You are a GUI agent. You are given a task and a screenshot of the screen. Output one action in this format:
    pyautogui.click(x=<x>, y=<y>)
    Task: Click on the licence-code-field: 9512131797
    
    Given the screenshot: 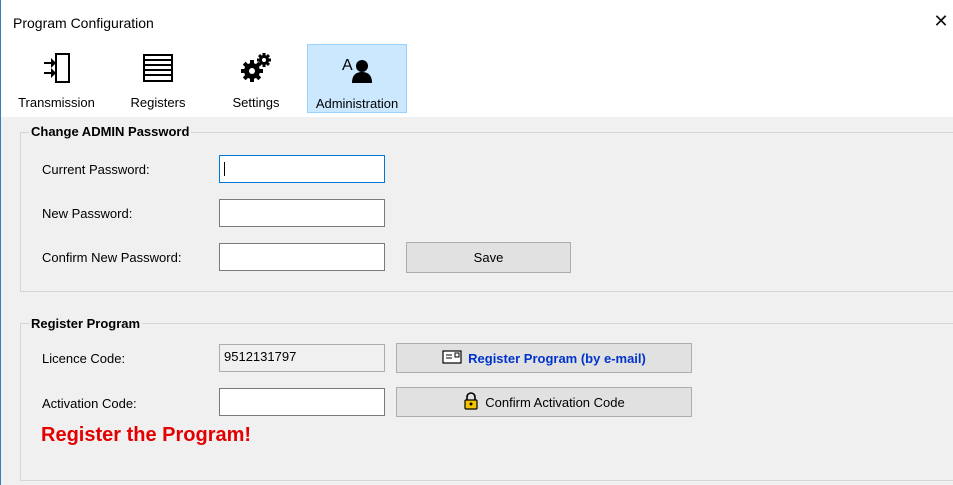 What is the action you would take?
    pyautogui.click(x=302, y=358)
    